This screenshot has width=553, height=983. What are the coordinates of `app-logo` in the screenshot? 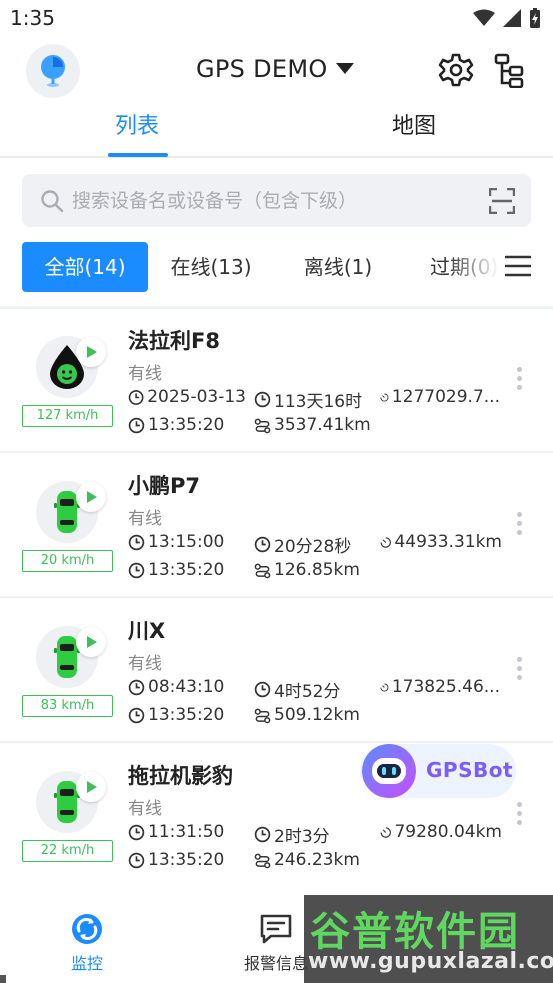 It's located at (53, 71).